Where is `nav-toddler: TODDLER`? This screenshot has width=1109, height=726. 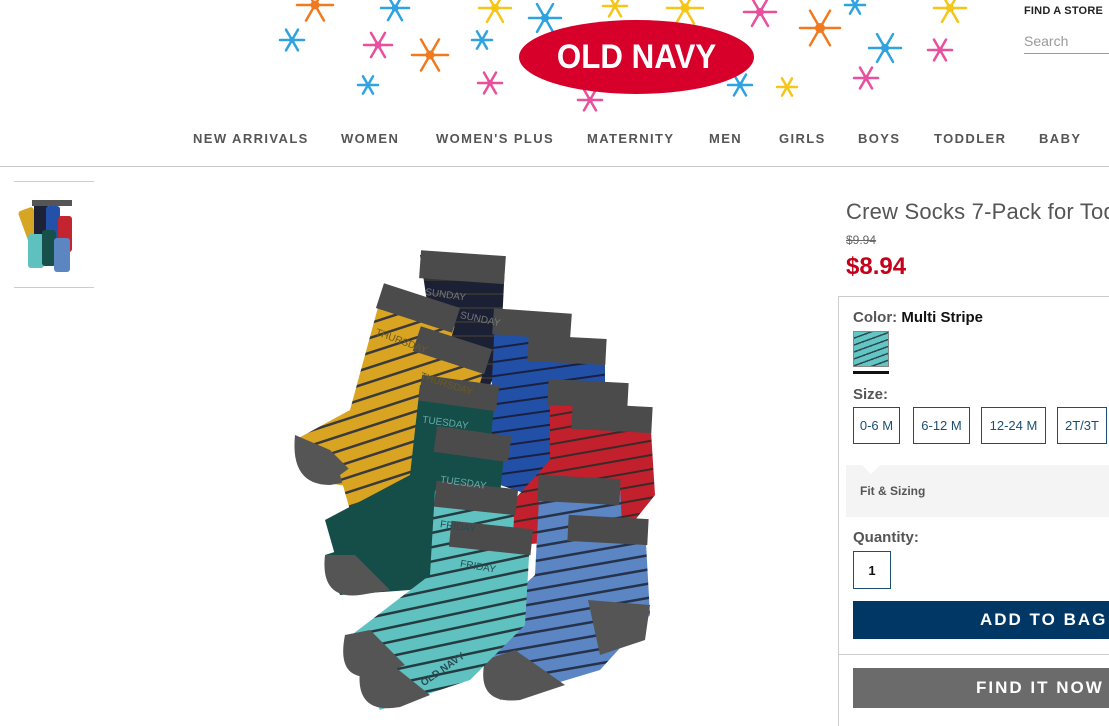
nav-toddler: TODDLER is located at coordinates (970, 138).